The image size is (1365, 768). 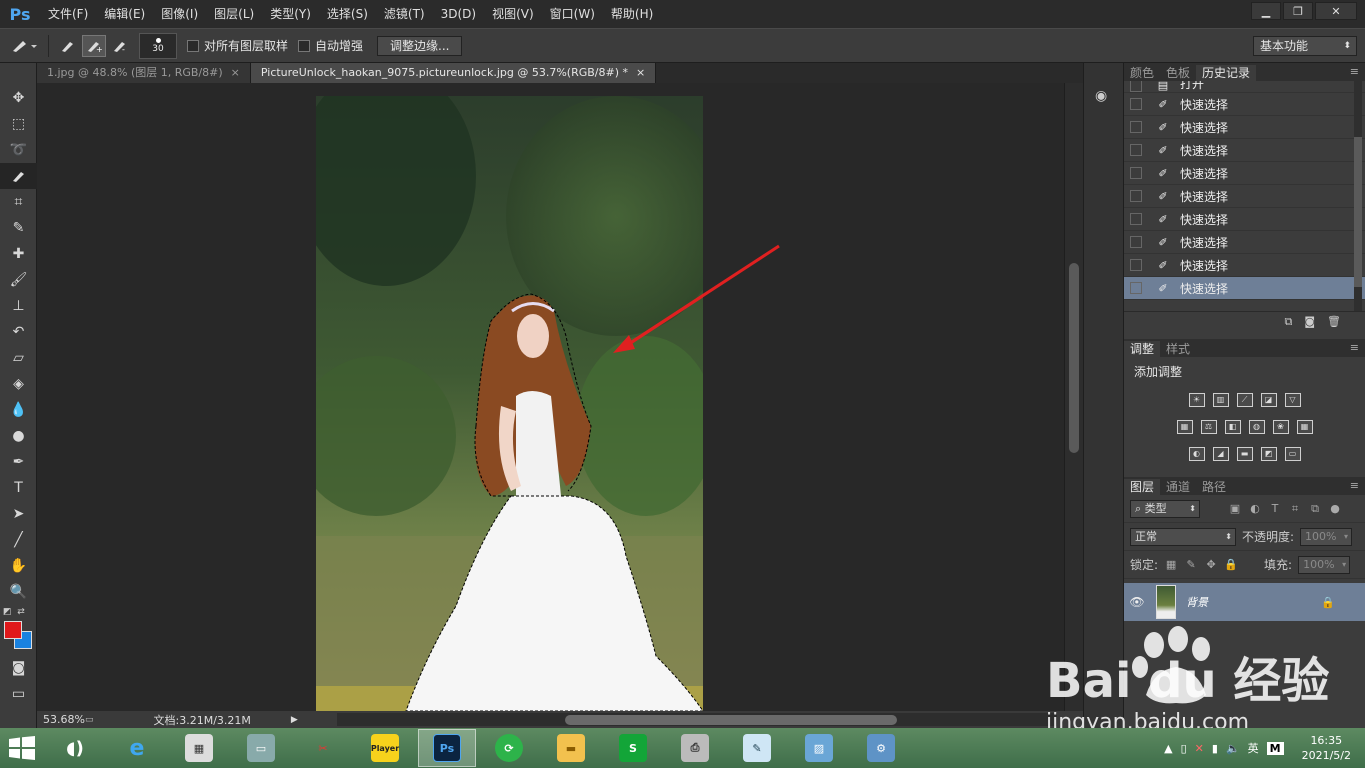 I want to click on pen-tool-icon: ✒, so click(x=18, y=462).